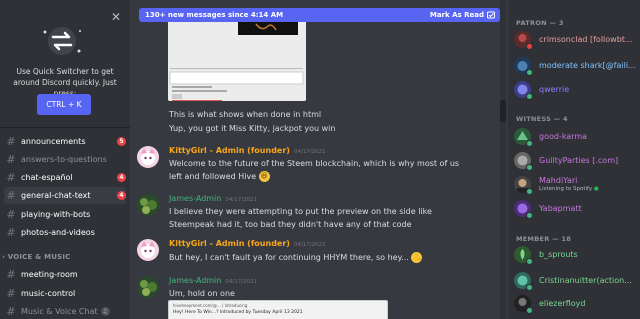 This screenshot has height=319, width=640. What do you see at coordinates (576, 304) in the screenshot?
I see `member-item: eliezerfloyd` at bounding box center [576, 304].